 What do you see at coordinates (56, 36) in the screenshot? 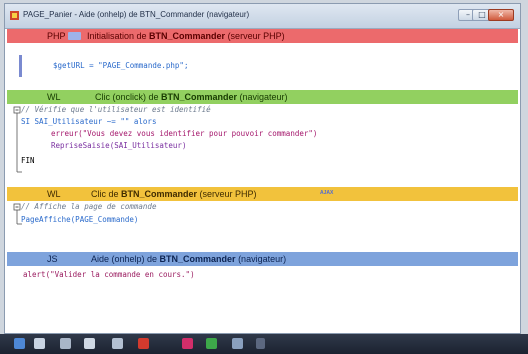
I see `language-label: PHP` at bounding box center [56, 36].